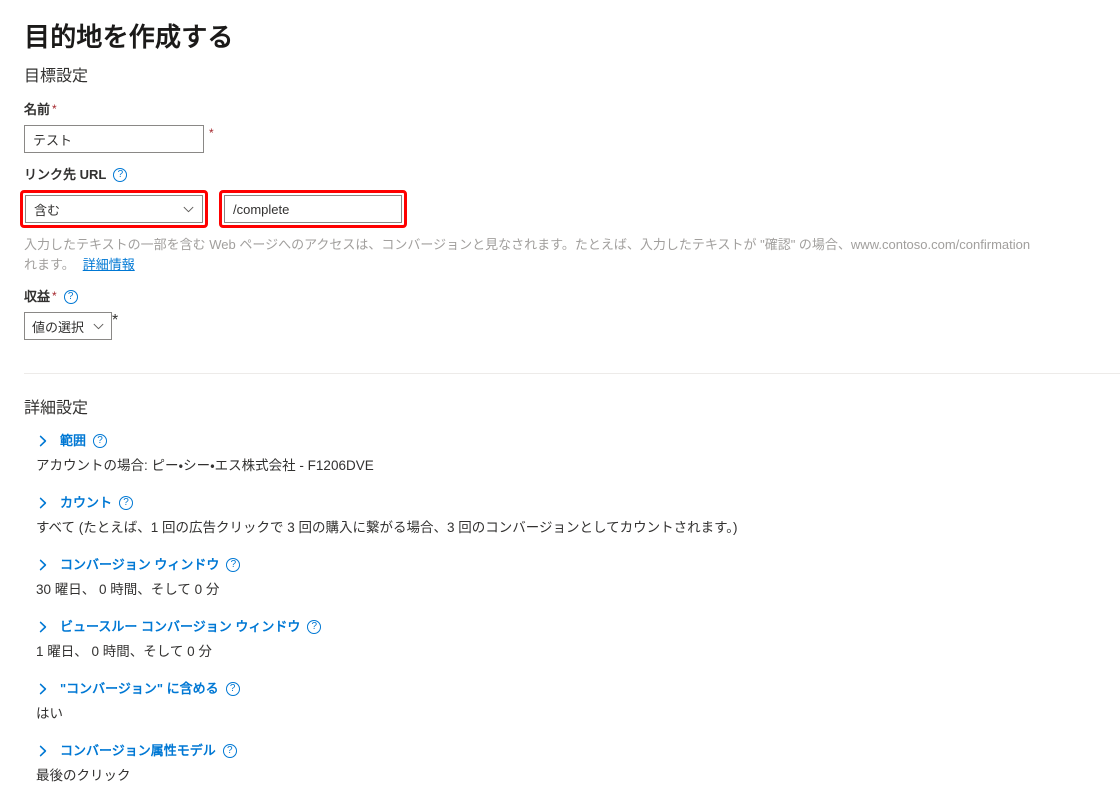 This screenshot has width=1120, height=811. I want to click on learn-more-link: 詳細情報, so click(109, 264).